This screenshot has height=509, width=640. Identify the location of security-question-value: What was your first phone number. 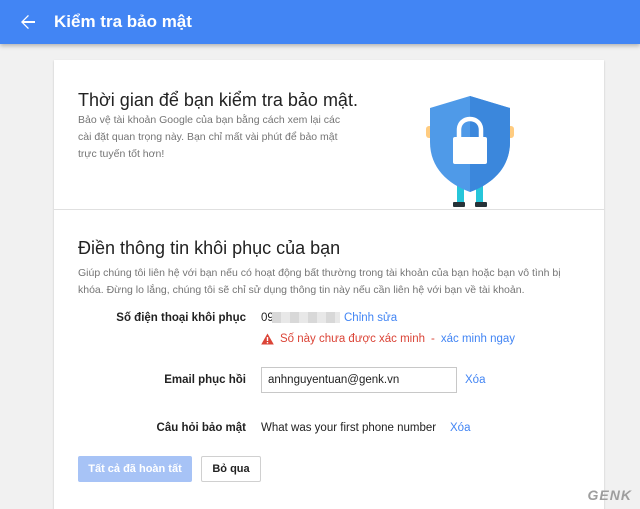
(349, 428).